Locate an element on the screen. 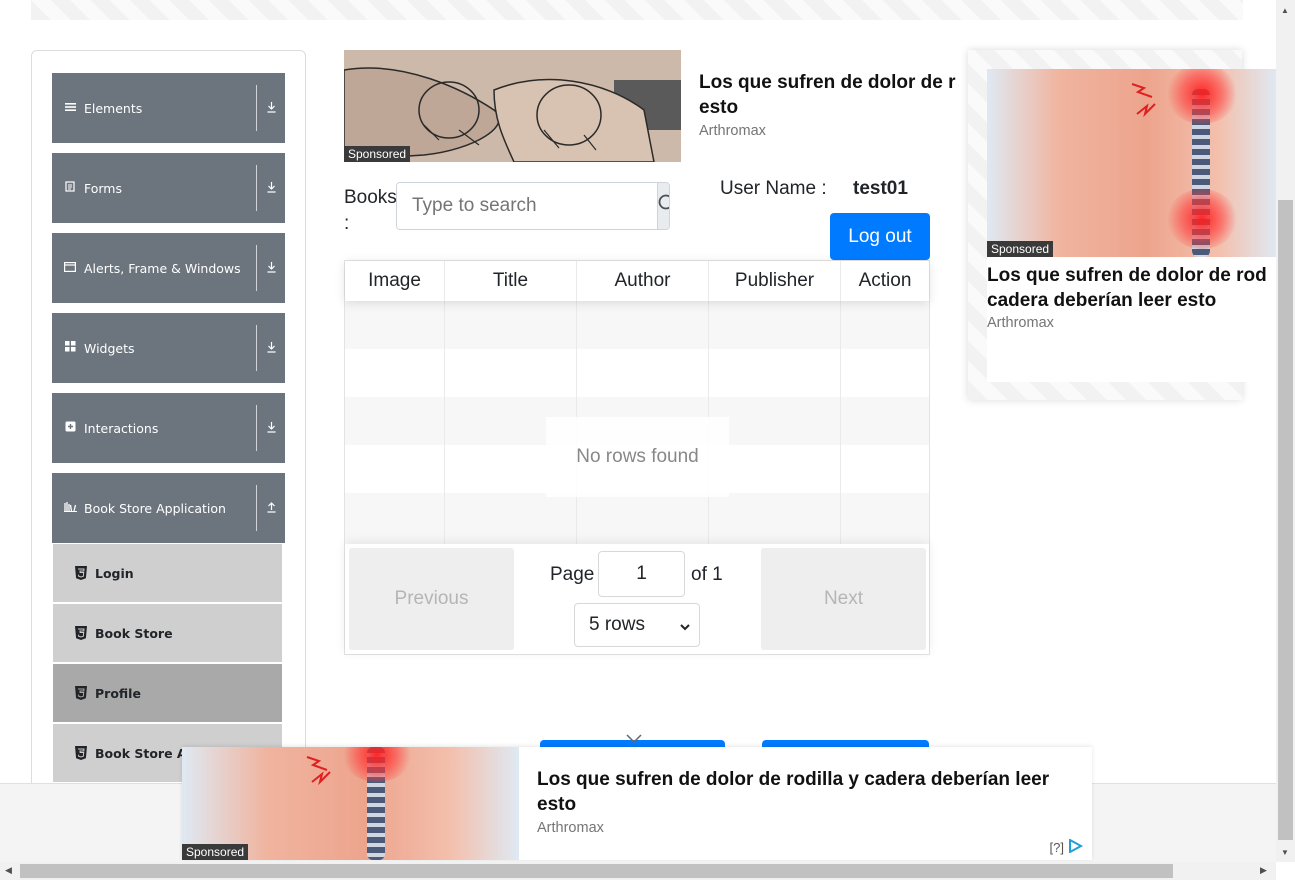 The width and height of the screenshot is (1295, 880). interaction-icon is located at coordinates (70, 428).